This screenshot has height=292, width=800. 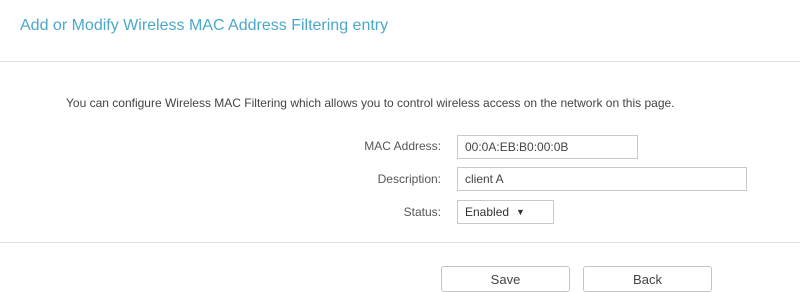 What do you see at coordinates (647, 279) in the screenshot?
I see `back-button: Back` at bounding box center [647, 279].